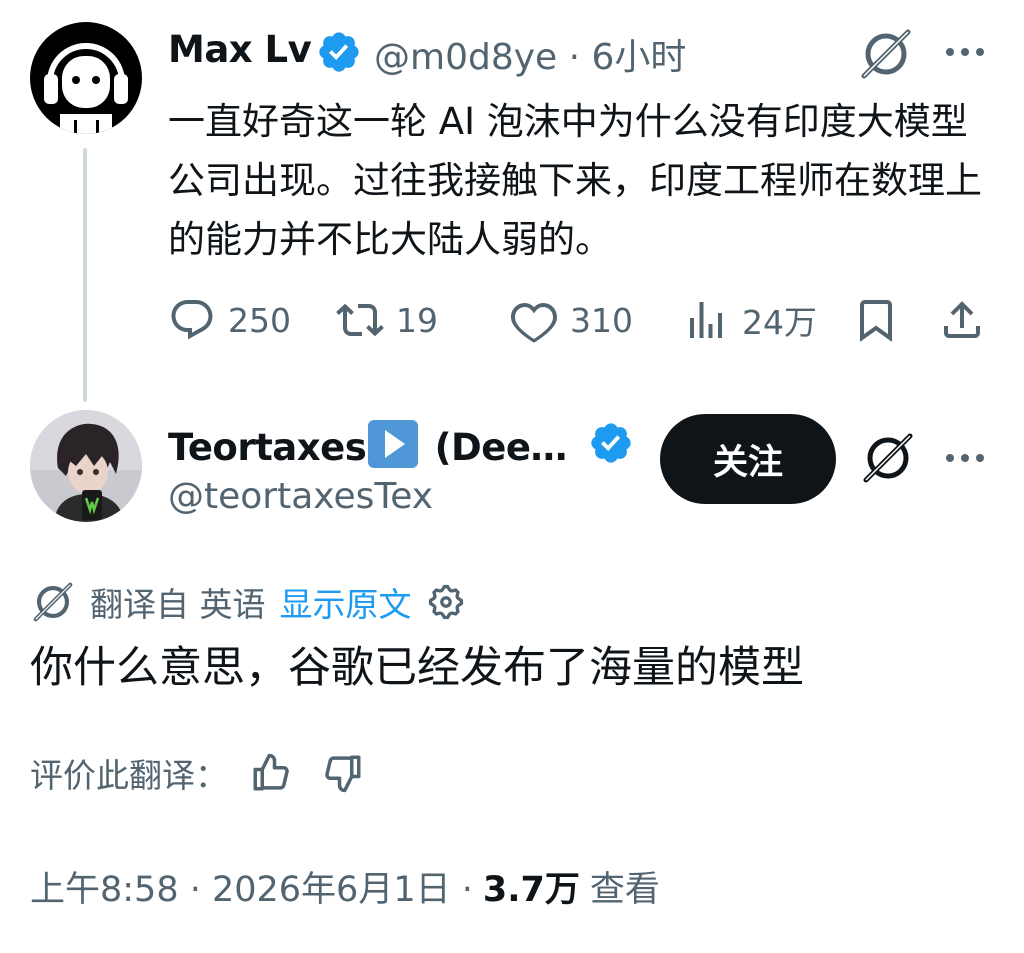  I want to click on tweet-actions: 250 19 310 24万, so click(578, 320).